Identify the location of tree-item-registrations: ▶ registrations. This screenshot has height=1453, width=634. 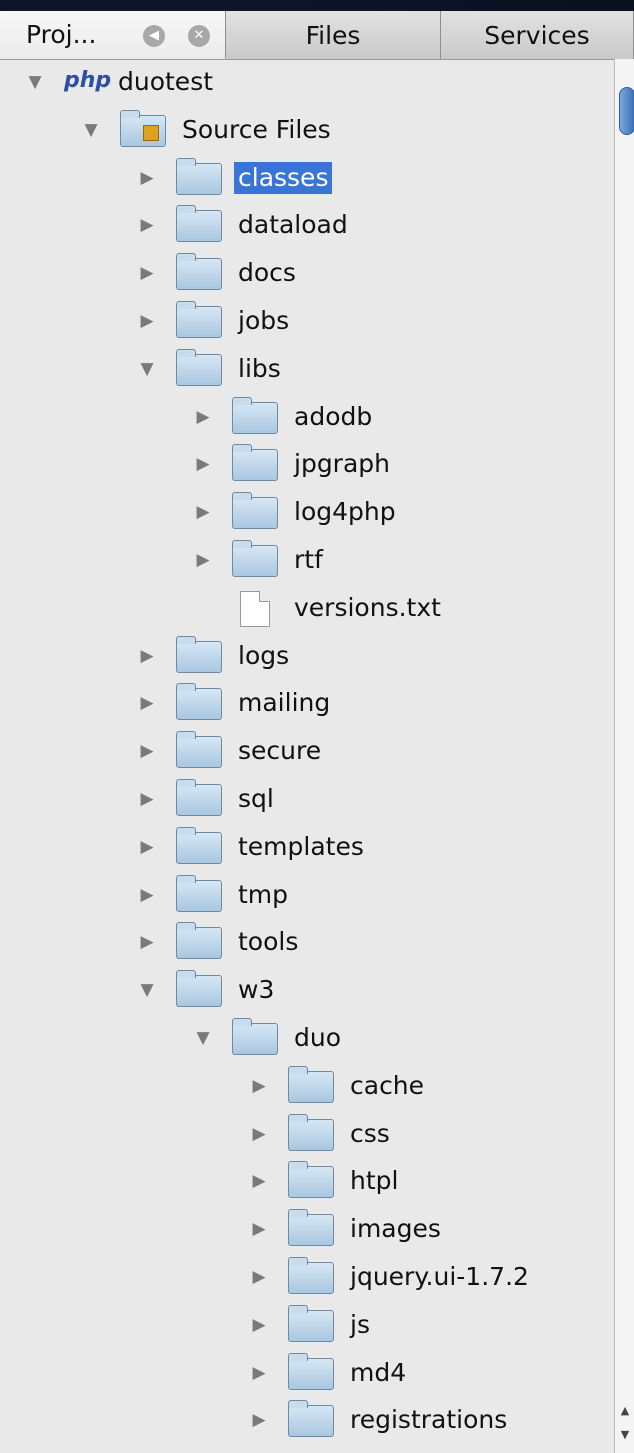
(307, 1421).